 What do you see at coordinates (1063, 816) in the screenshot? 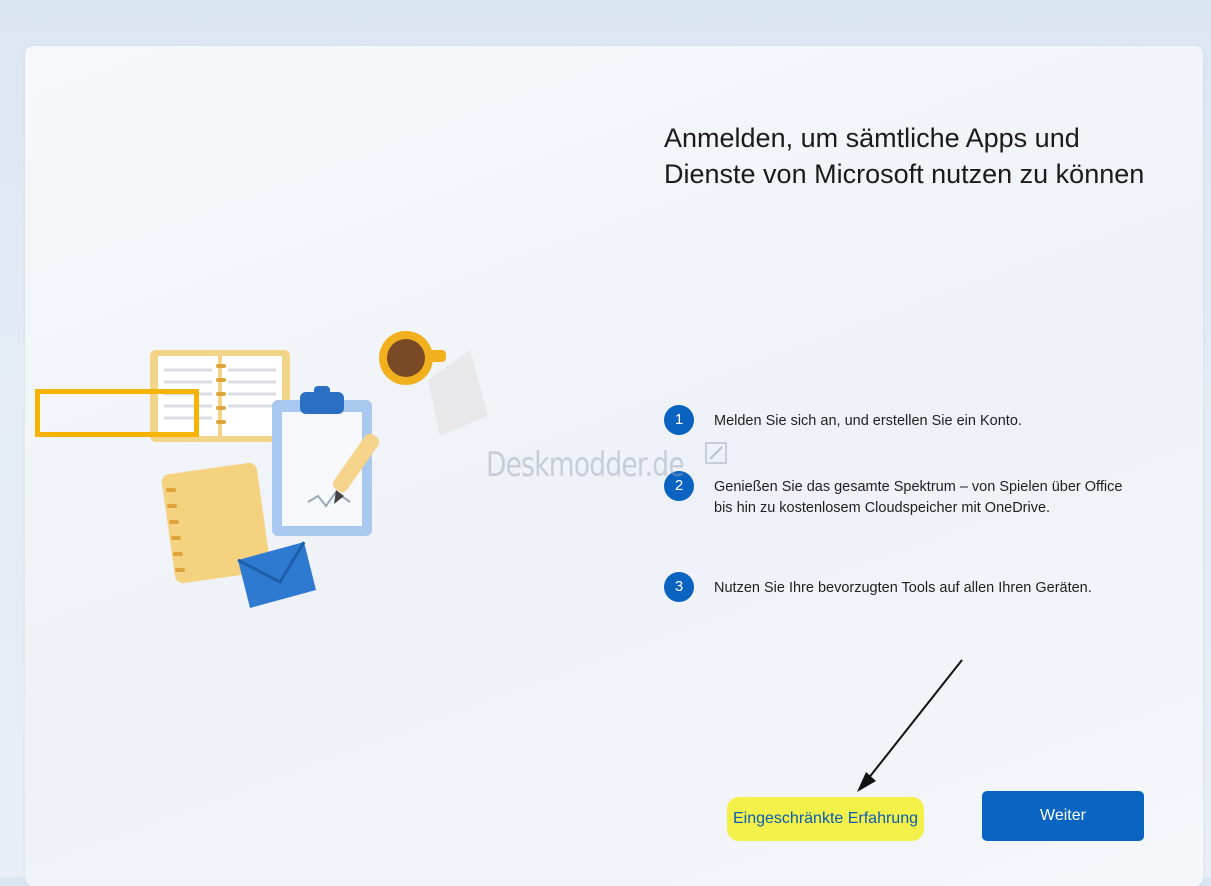
I see `next-button: Weiter` at bounding box center [1063, 816].